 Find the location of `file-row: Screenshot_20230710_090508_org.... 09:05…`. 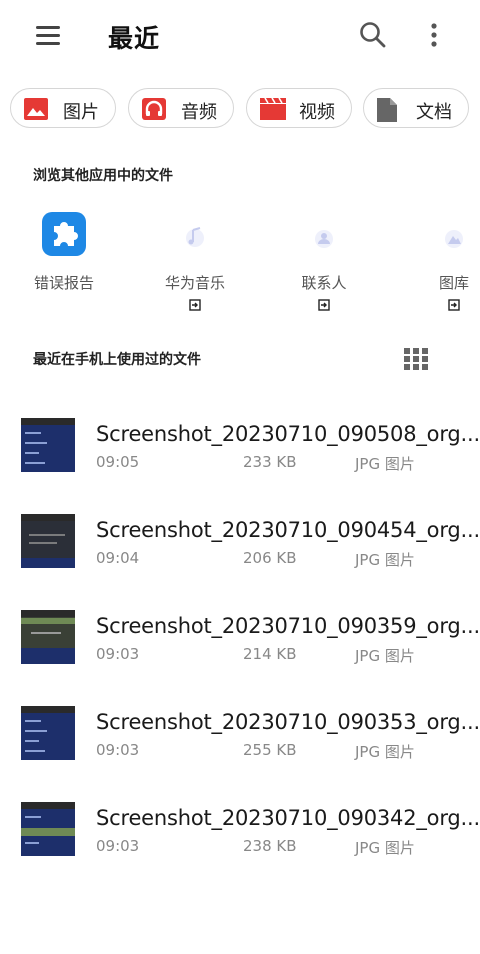

file-row: Screenshot_20230710_090508_org.... 09:05… is located at coordinates (240, 458).